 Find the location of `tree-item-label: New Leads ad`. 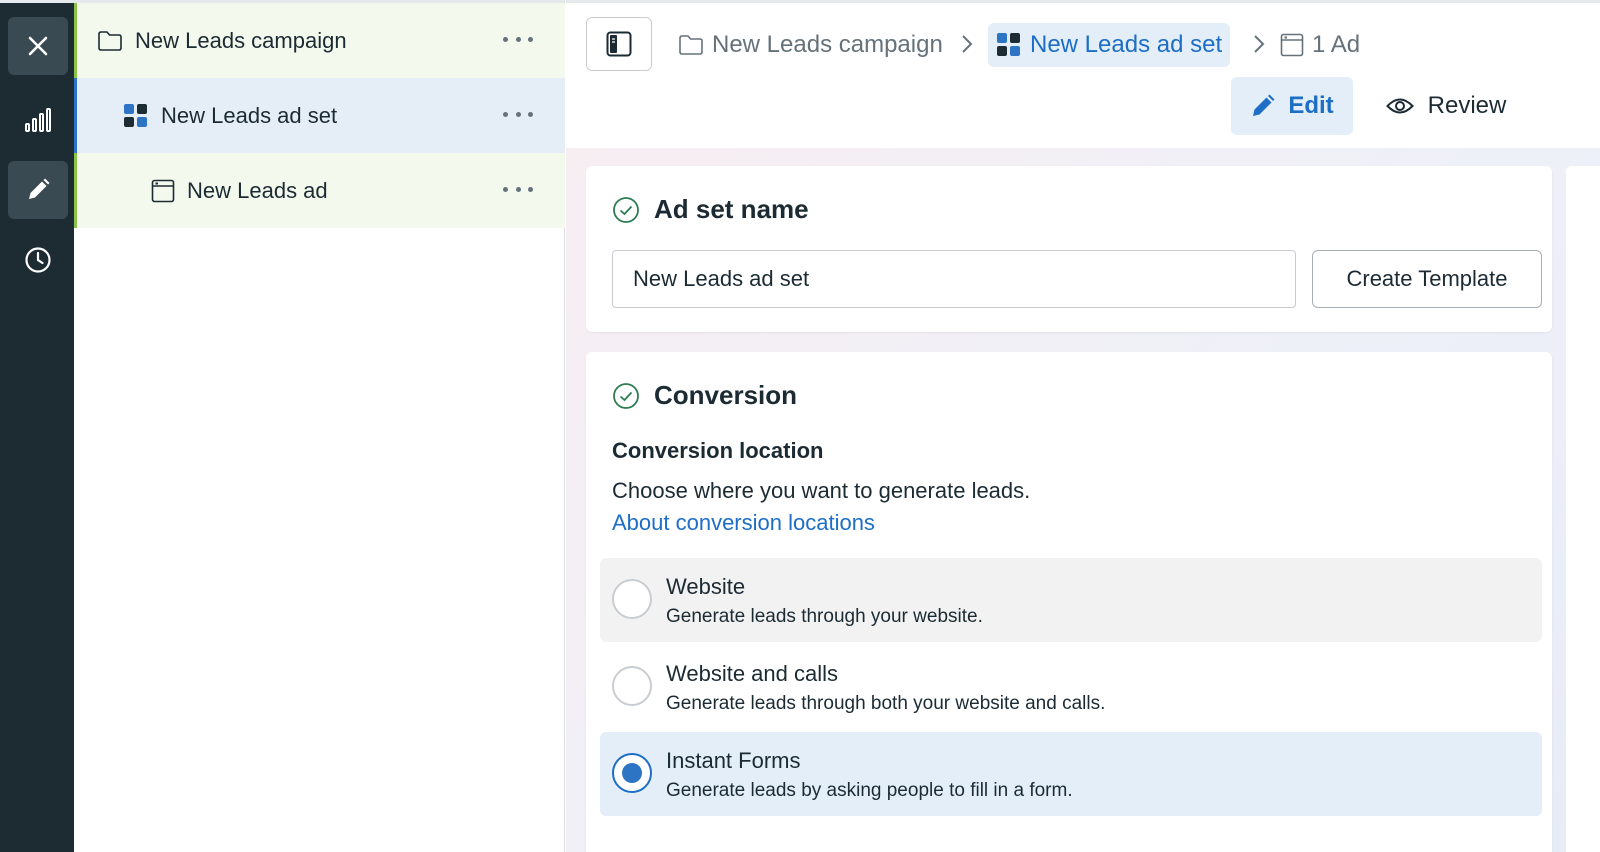

tree-item-label: New Leads ad is located at coordinates (257, 190).